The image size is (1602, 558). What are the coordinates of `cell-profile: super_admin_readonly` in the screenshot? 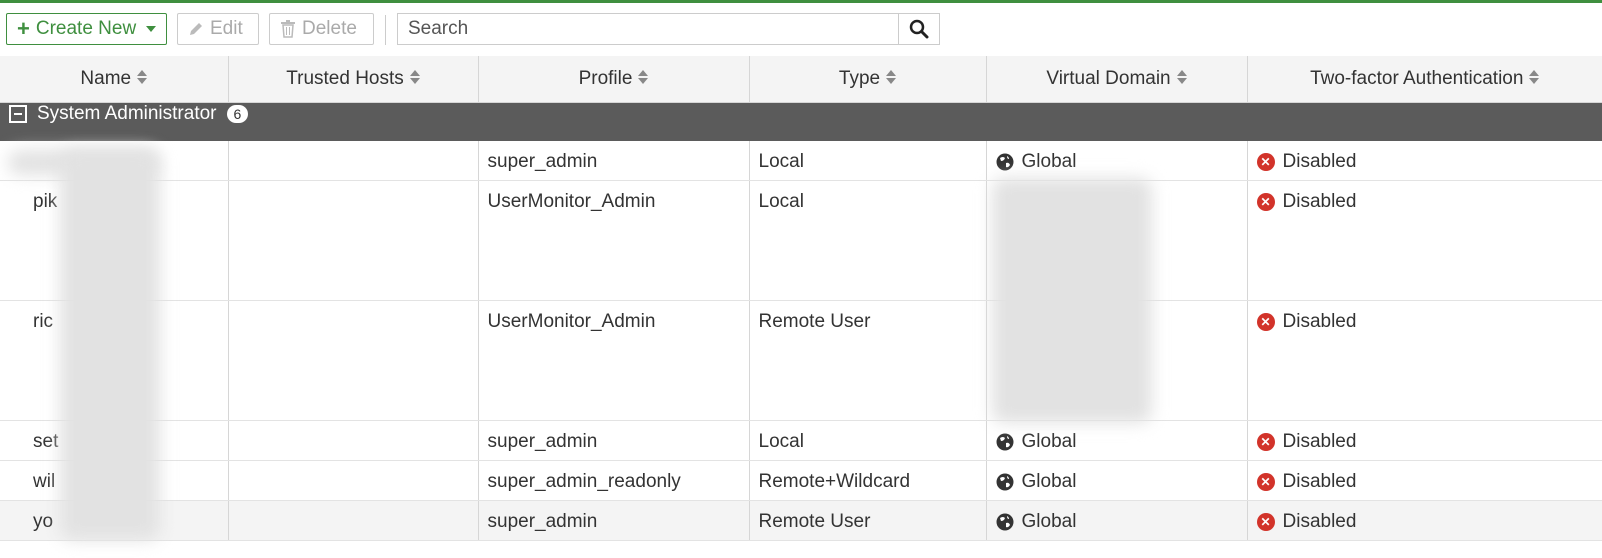 It's located at (614, 480).